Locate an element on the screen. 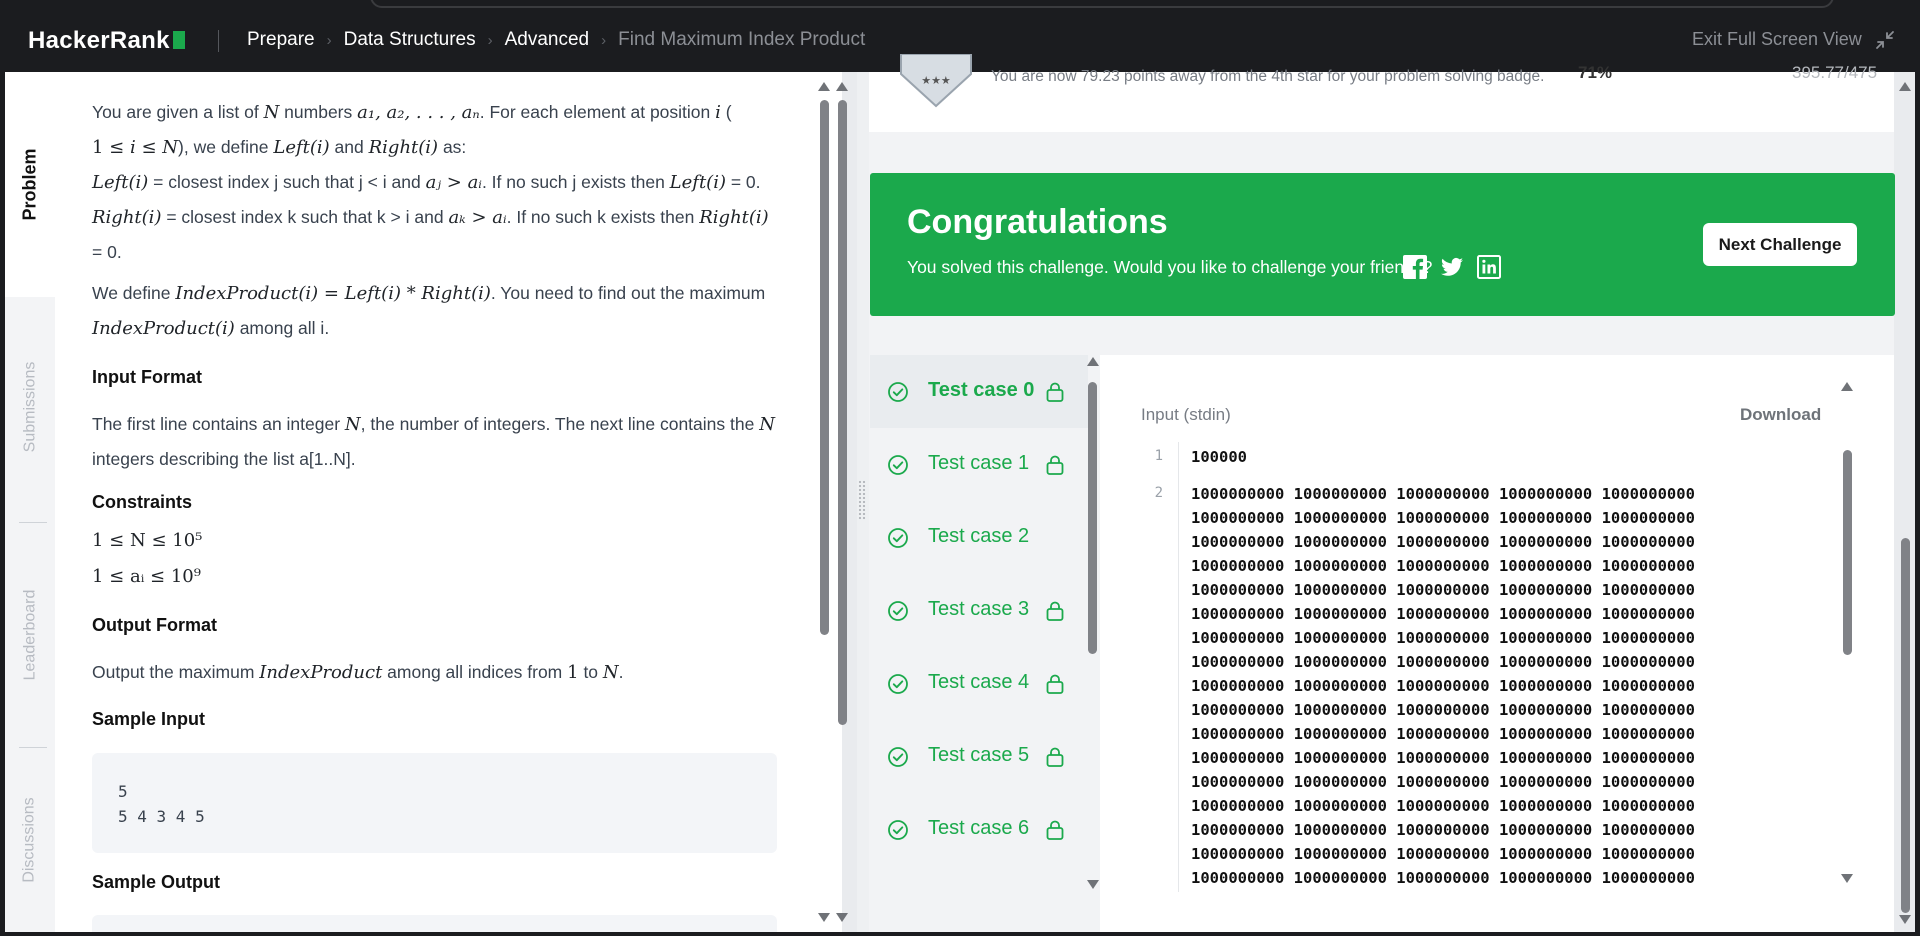  badge-stars: ★★★ is located at coordinates (936, 80).